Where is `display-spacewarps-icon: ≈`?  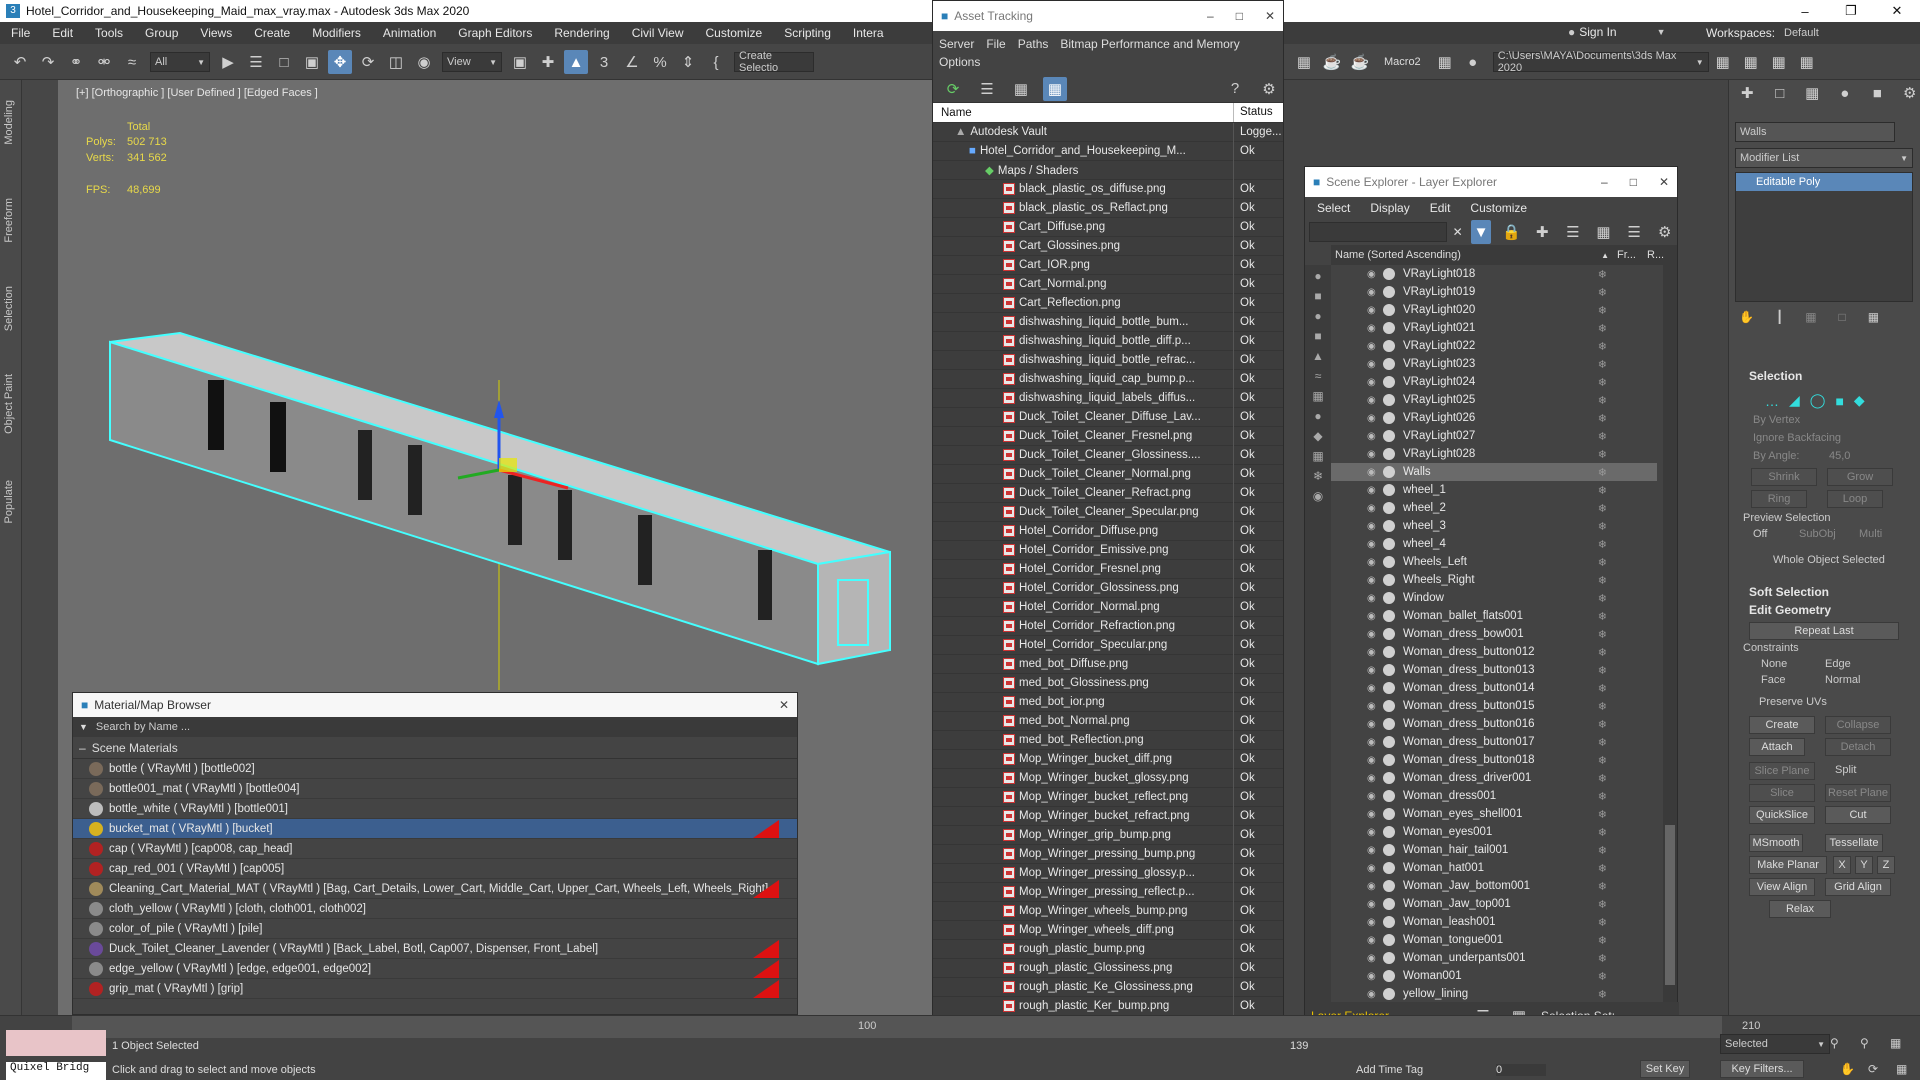 display-spacewarps-icon: ≈ is located at coordinates (1318, 376).